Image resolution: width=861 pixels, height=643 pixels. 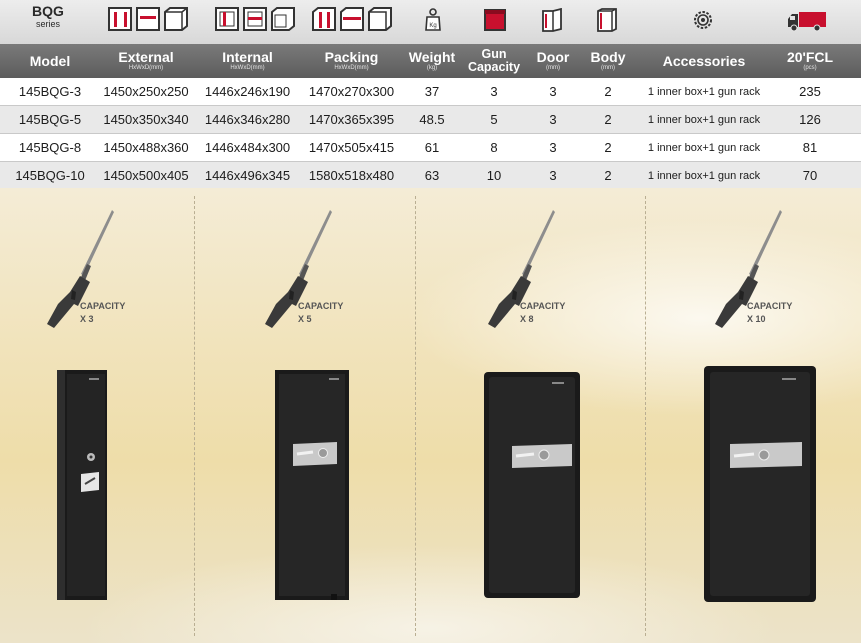 I want to click on capacity-count-text: X 10, so click(x=756, y=319).